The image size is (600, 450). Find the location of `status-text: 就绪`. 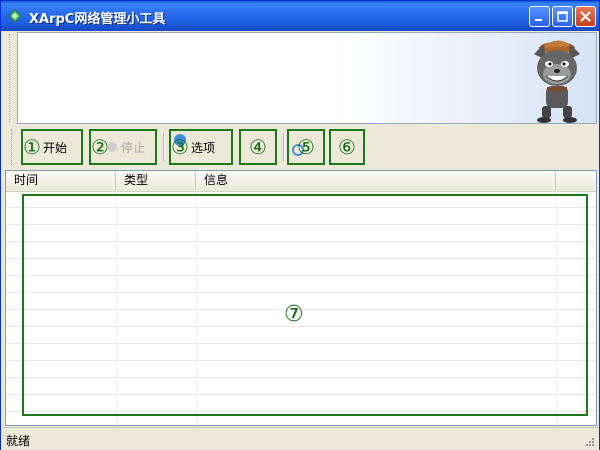

status-text: 就绪 is located at coordinates (18, 441).